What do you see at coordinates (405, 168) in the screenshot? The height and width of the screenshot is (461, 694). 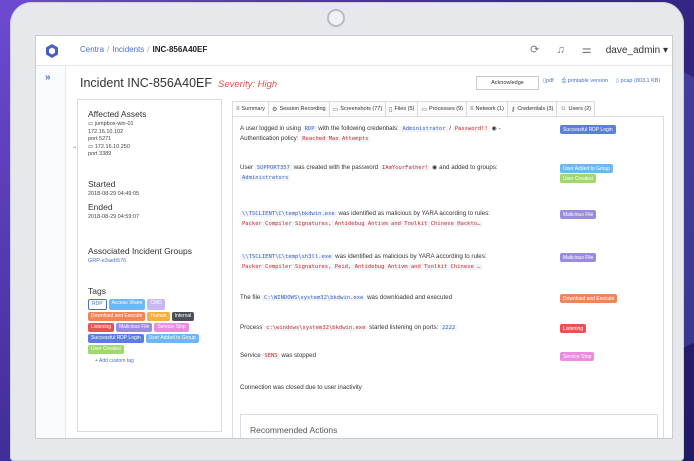 I see `event-code: IAmYourFather!` at bounding box center [405, 168].